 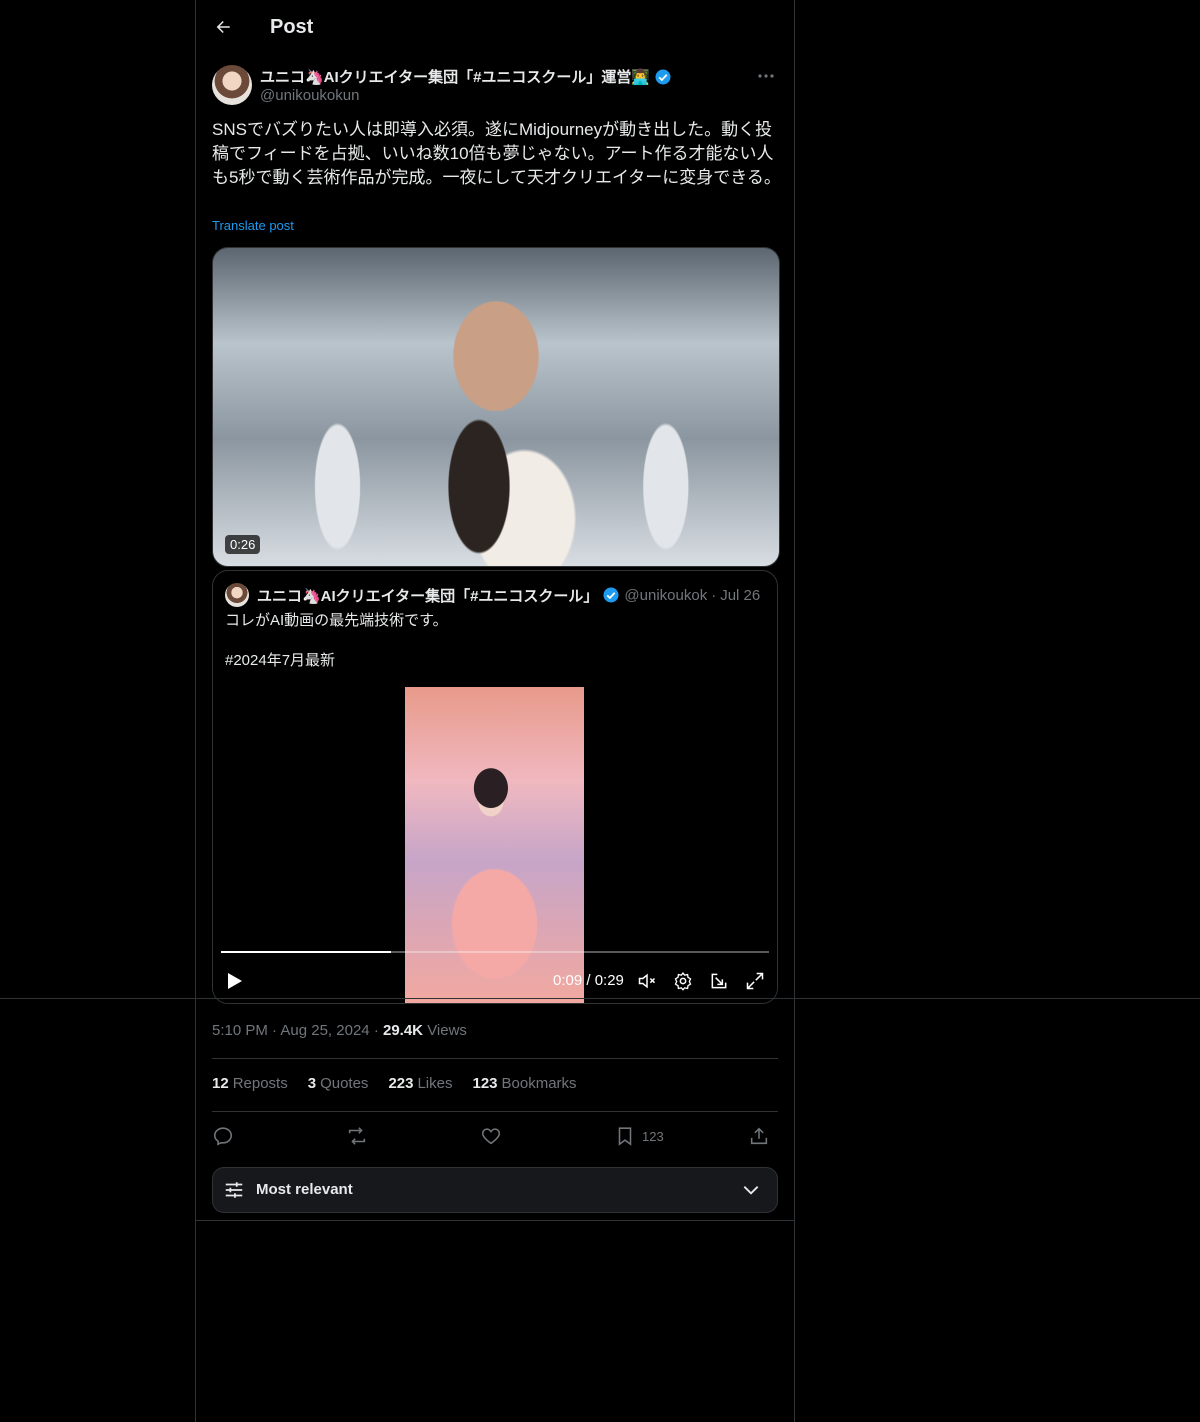 What do you see at coordinates (428, 596) in the screenshot?
I see `quote-author-name: ユニコ🦄AIクリエイター集団「#ユニコスクール」` at bounding box center [428, 596].